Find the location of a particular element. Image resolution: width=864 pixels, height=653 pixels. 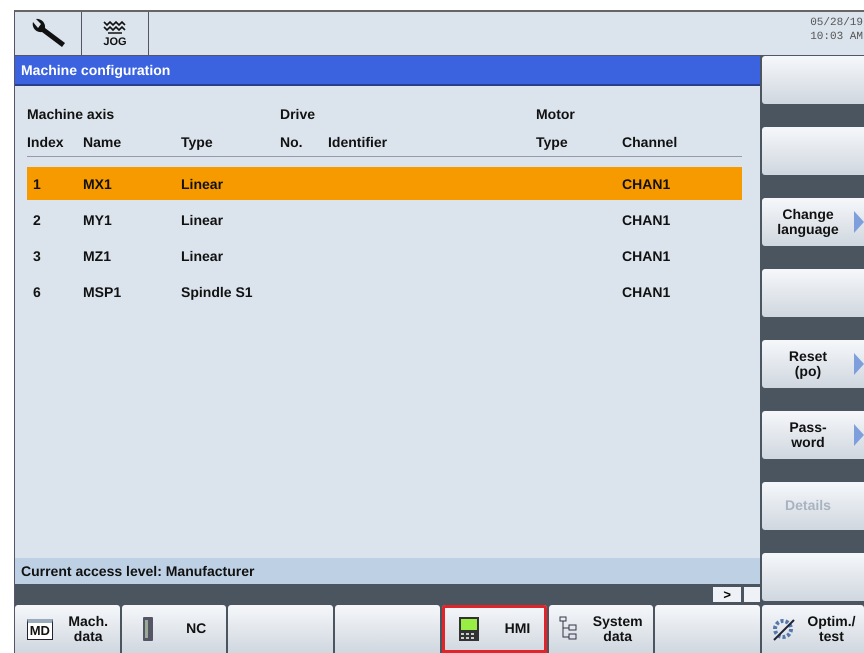

table-cell-text: 6 is located at coordinates (37, 292).